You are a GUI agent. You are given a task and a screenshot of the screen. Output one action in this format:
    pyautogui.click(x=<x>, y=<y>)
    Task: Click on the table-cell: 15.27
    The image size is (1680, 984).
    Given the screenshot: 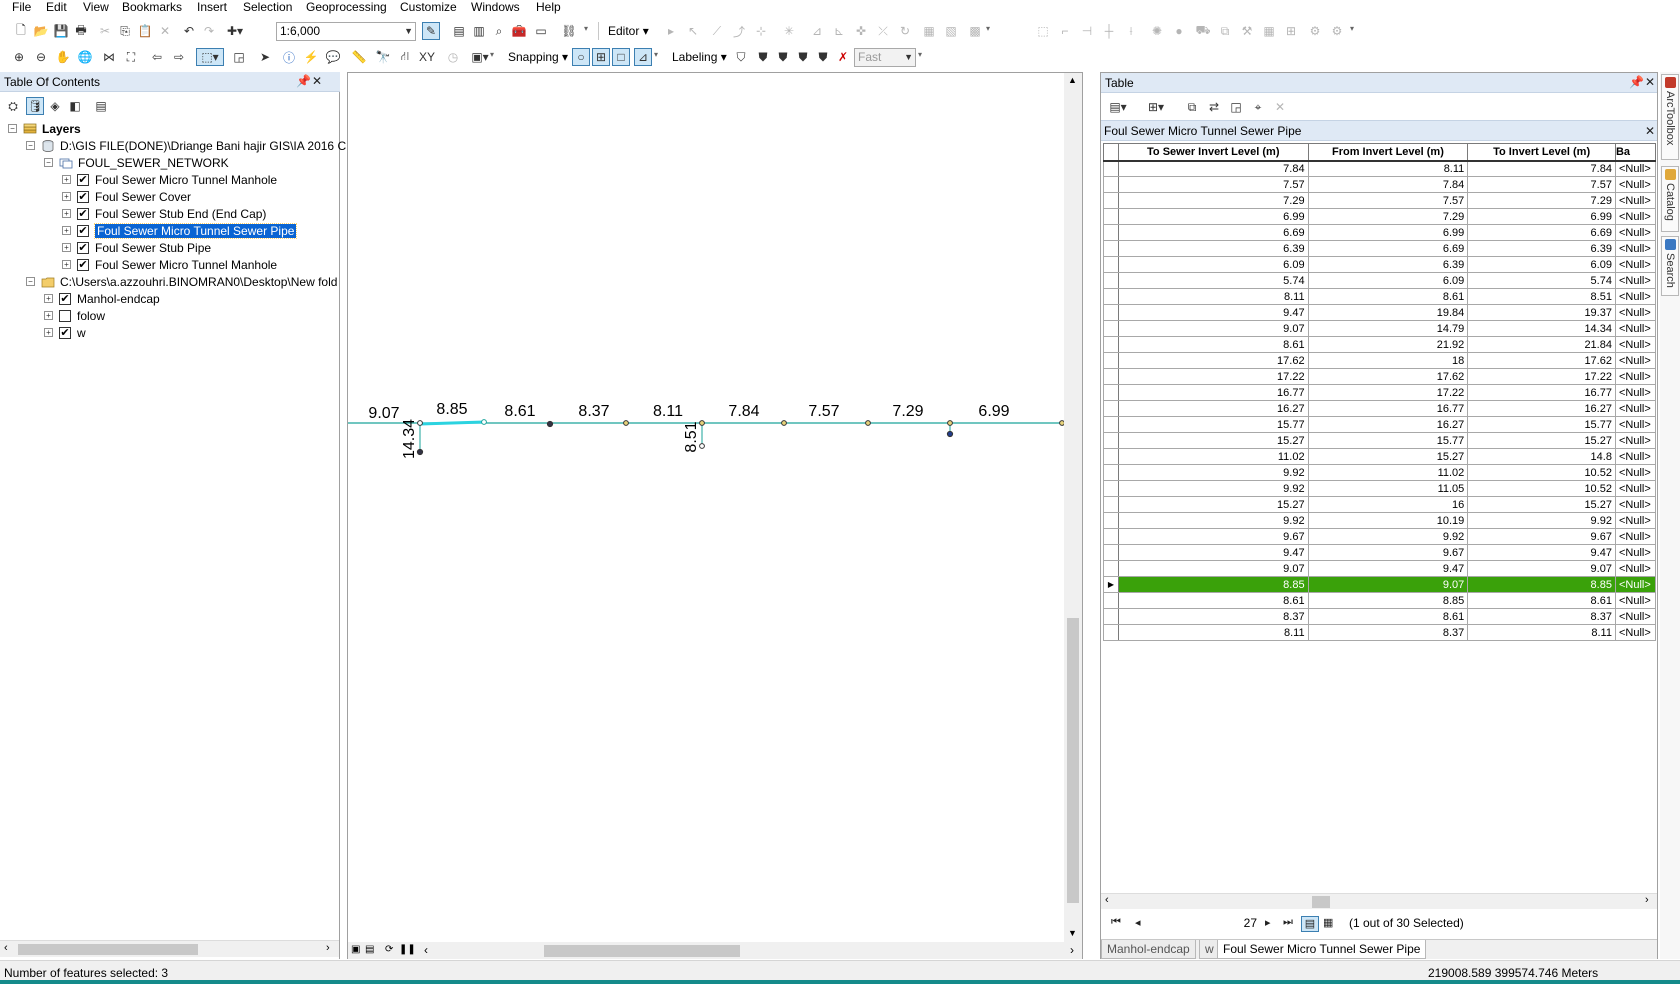 What is the action you would take?
    pyautogui.click(x=1388, y=456)
    